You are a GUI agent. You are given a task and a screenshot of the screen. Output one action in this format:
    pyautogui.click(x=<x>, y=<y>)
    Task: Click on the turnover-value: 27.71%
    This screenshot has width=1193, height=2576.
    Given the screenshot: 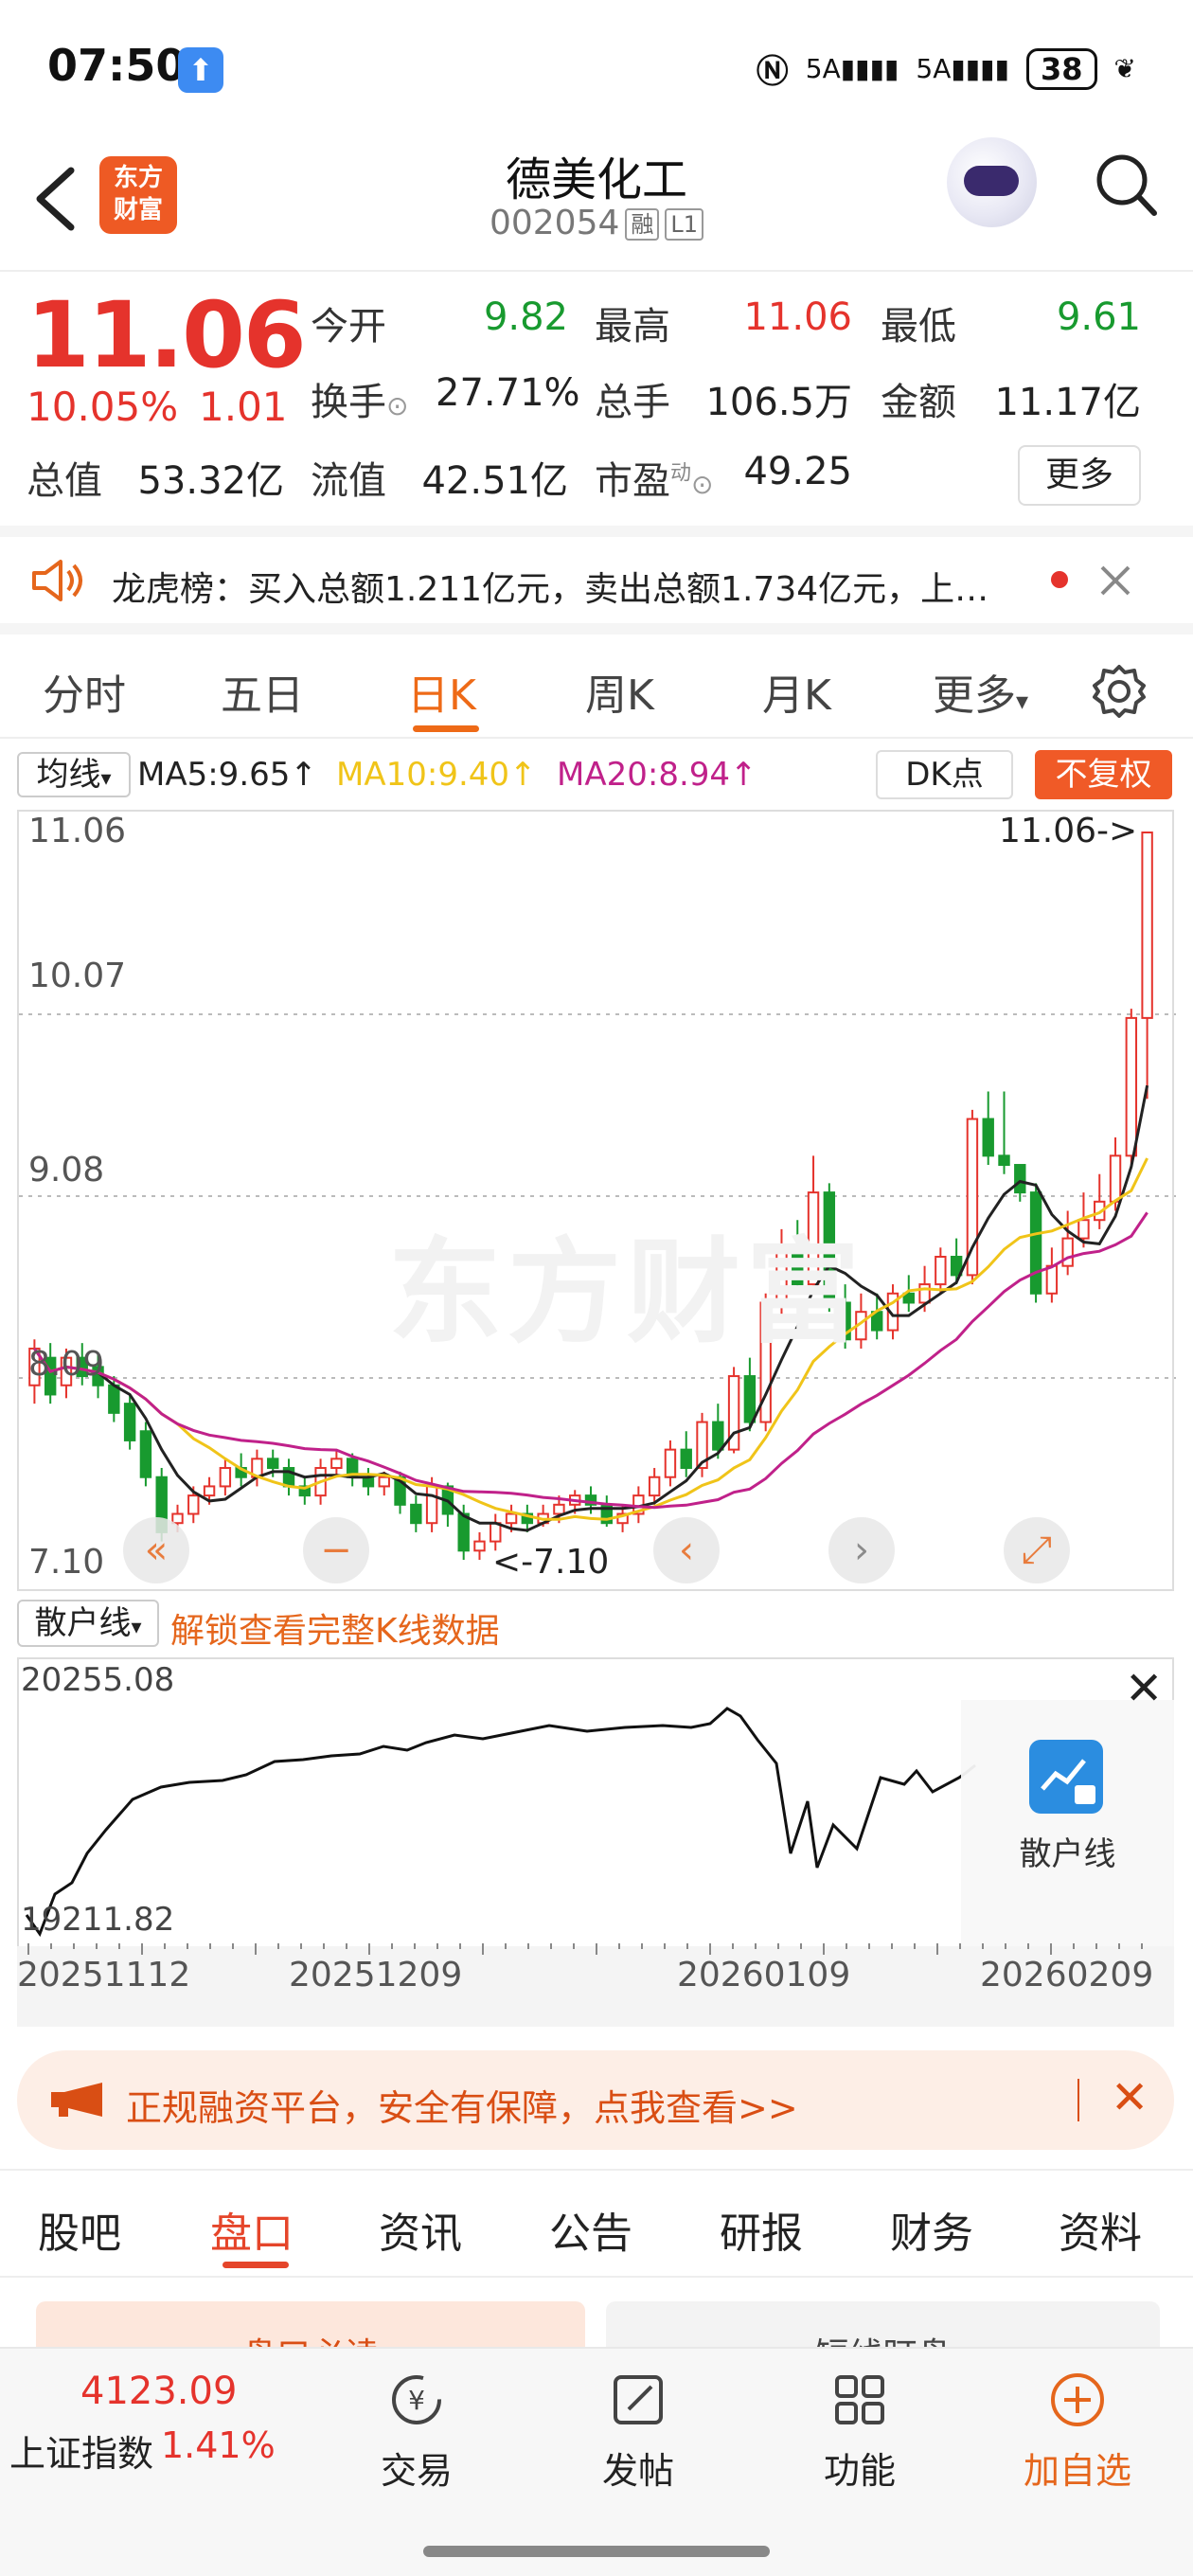 What is the action you would take?
    pyautogui.click(x=508, y=393)
    